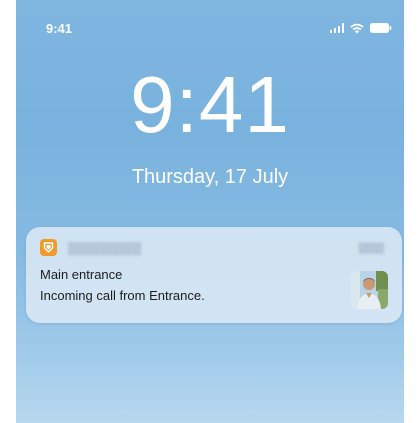 This screenshot has width=418, height=423. Describe the element at coordinates (81, 274) in the screenshot. I see `notification-title: Main entrance` at that location.